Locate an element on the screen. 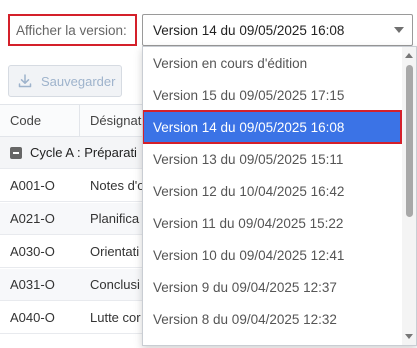 Image resolution: width=417 pixels, height=348 pixels. version-option-selected: Version 14 du 09/05/2025 16:08 is located at coordinates (272, 127).